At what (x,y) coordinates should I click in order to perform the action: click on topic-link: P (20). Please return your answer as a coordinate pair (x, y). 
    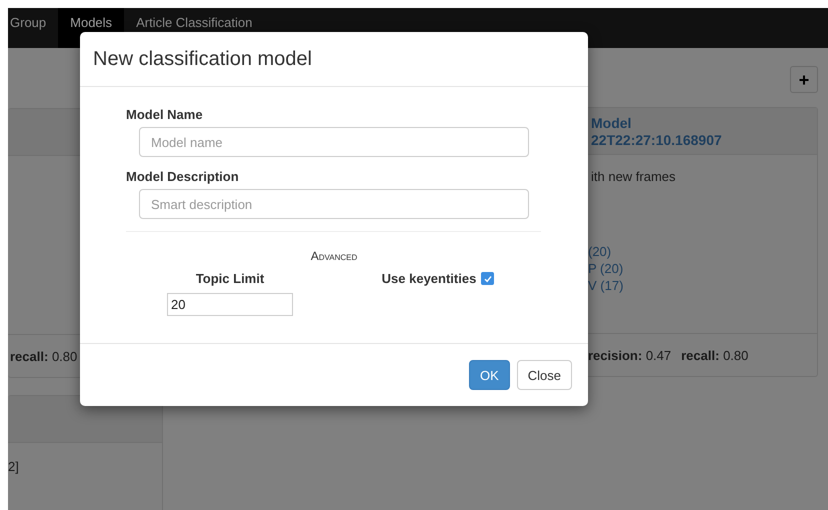
    Looking at the image, I should click on (702, 269).